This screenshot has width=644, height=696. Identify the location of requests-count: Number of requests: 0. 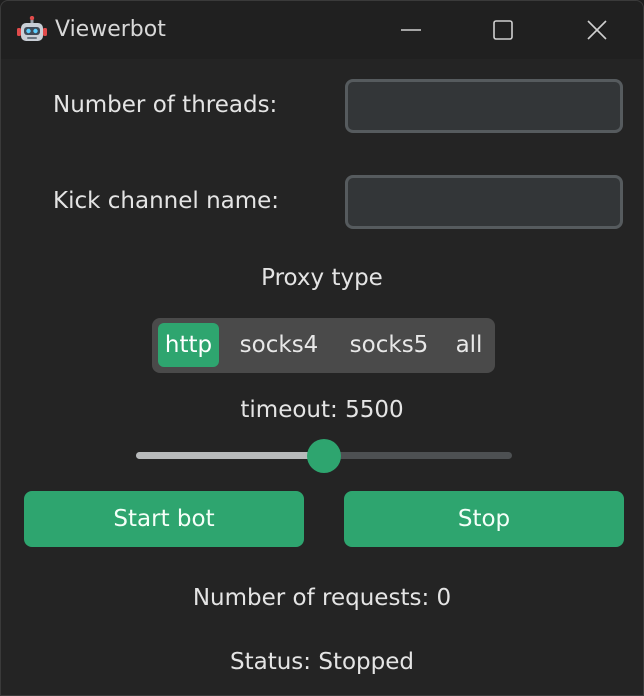
(322, 598).